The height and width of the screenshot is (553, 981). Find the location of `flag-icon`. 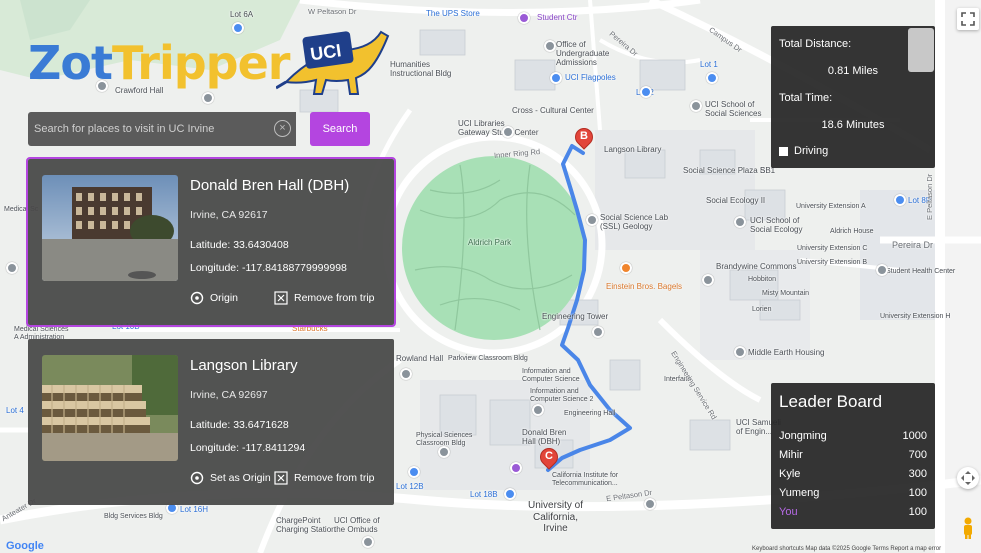

flag-icon is located at coordinates (556, 78).